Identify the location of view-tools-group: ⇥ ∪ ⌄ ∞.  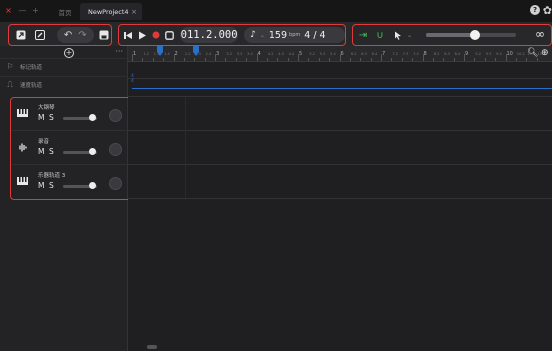
(452, 35).